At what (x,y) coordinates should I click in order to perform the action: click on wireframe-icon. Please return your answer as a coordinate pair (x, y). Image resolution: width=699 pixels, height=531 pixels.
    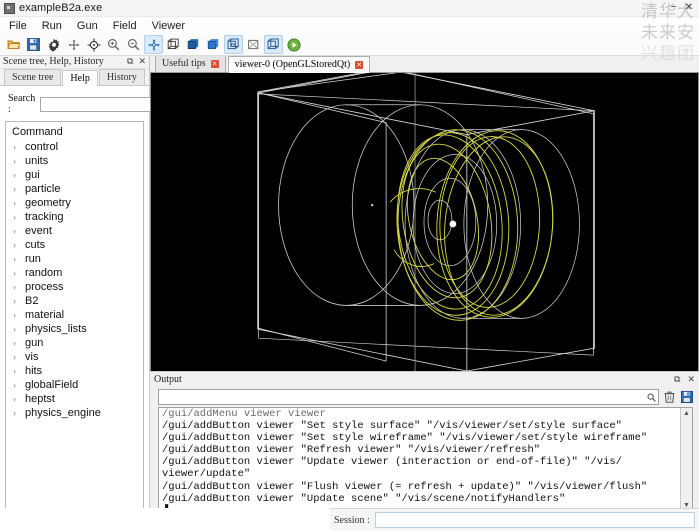
    Looking at the image, I should click on (173, 44).